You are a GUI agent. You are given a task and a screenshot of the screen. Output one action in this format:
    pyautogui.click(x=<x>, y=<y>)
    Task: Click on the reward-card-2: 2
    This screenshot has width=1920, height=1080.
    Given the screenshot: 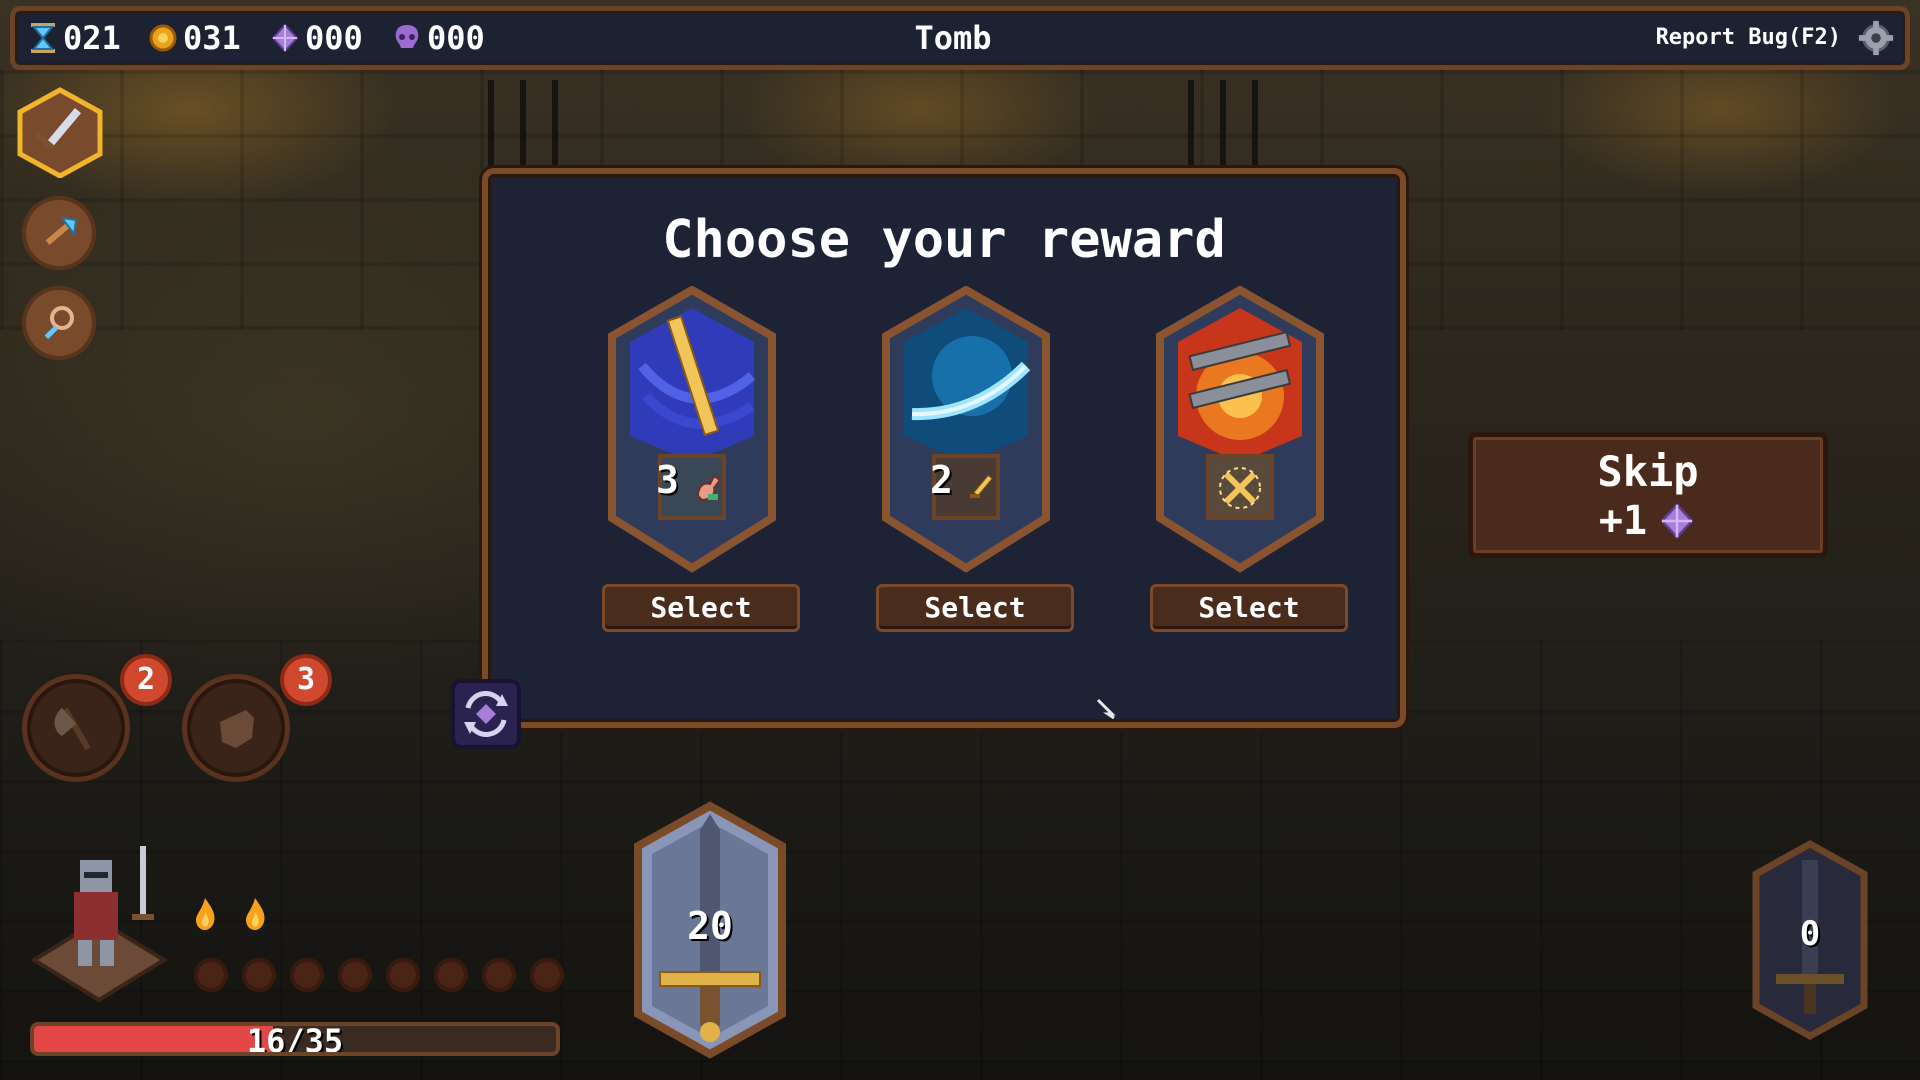 What is the action you would take?
    pyautogui.click(x=966, y=431)
    